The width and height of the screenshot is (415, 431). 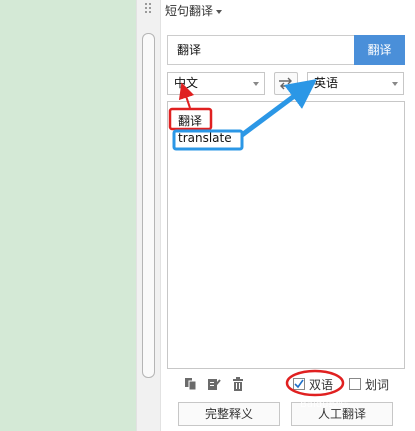 What do you see at coordinates (205, 138) in the screenshot?
I see `result-translated-text: translate` at bounding box center [205, 138].